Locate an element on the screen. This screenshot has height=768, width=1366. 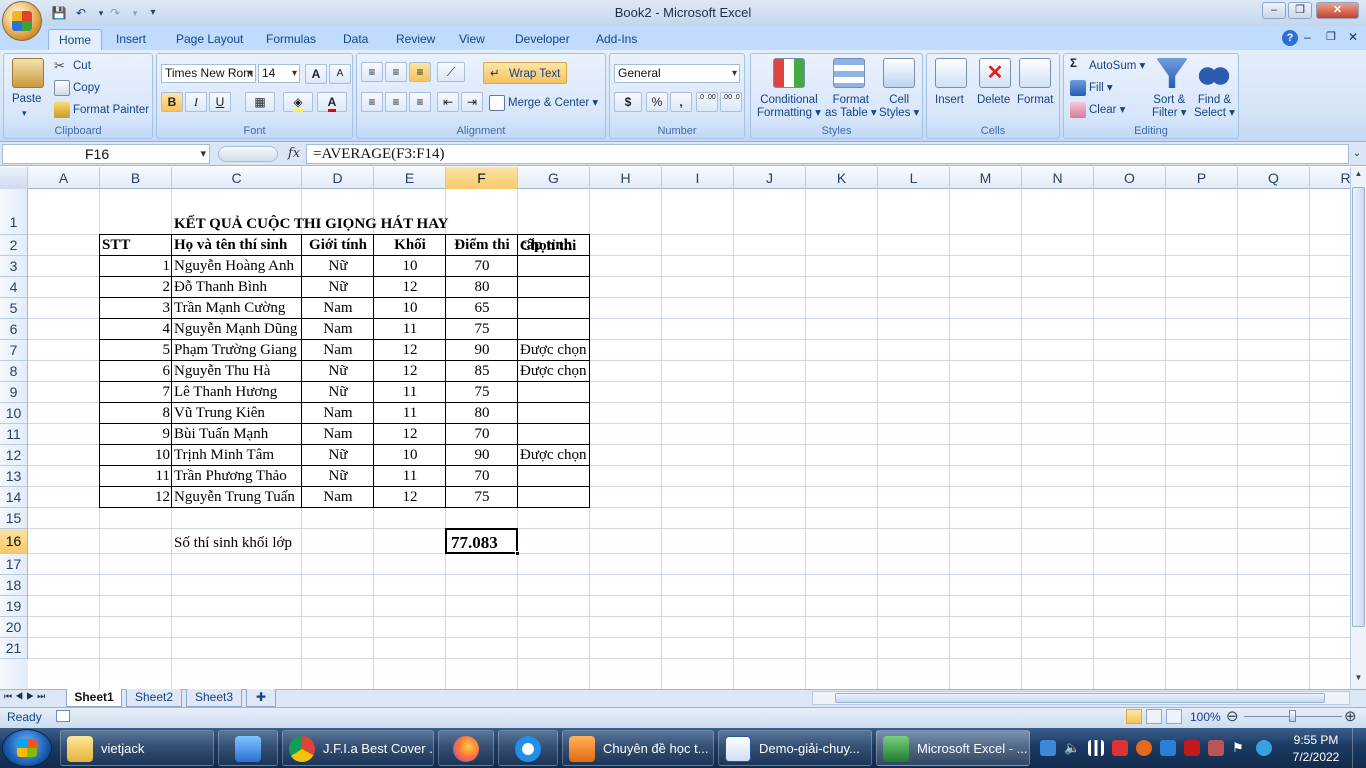
insert-function-button: fx is located at coordinates (294, 154).